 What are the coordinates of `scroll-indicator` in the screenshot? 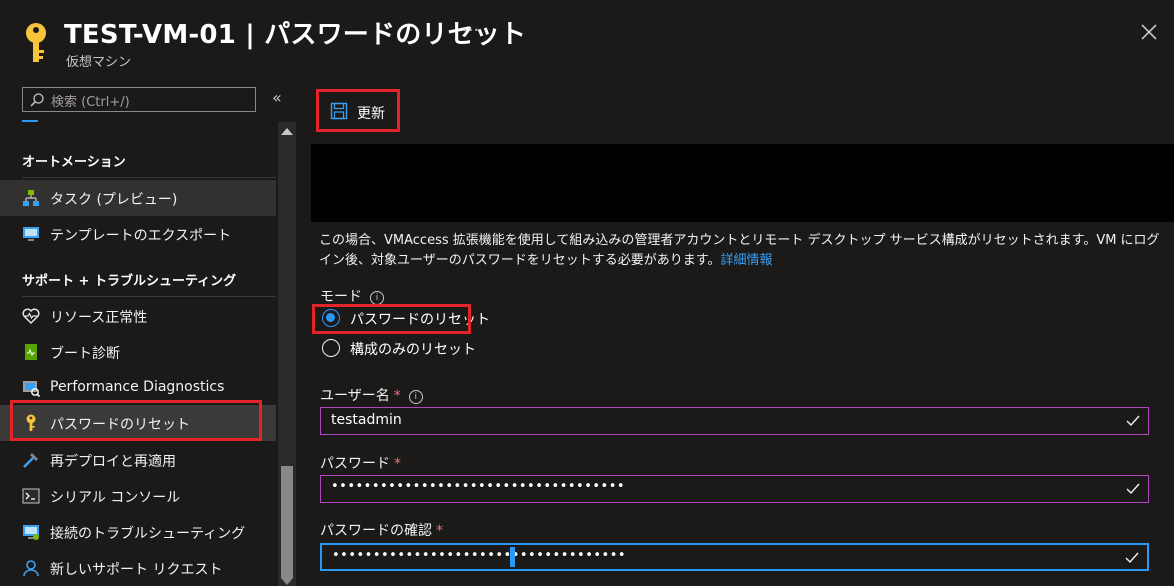 It's located at (30, 121).